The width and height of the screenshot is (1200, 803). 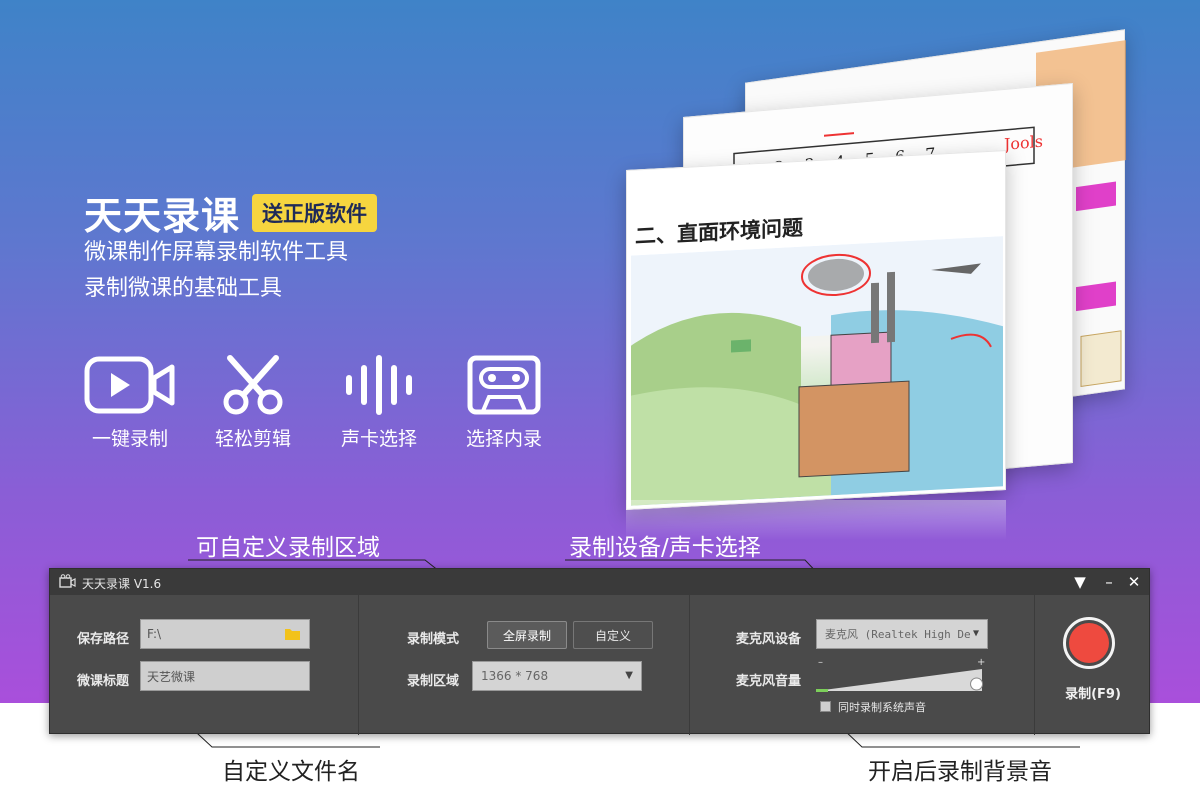 What do you see at coordinates (1109, 582) in the screenshot?
I see `minimize-button: –` at bounding box center [1109, 582].